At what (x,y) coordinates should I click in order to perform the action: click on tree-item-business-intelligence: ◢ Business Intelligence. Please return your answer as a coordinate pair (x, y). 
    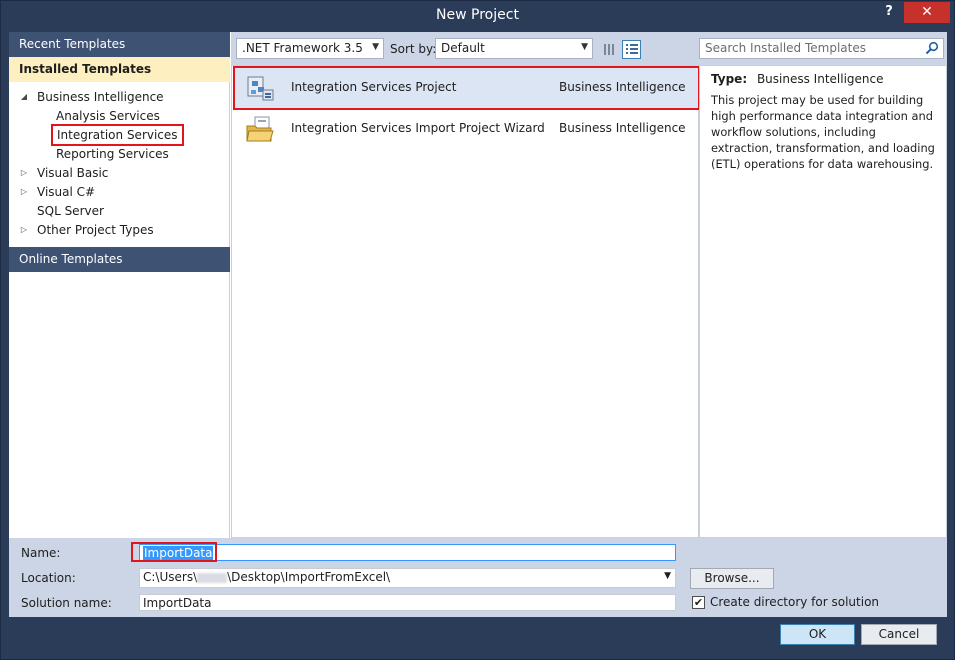
    Looking at the image, I should click on (91, 97).